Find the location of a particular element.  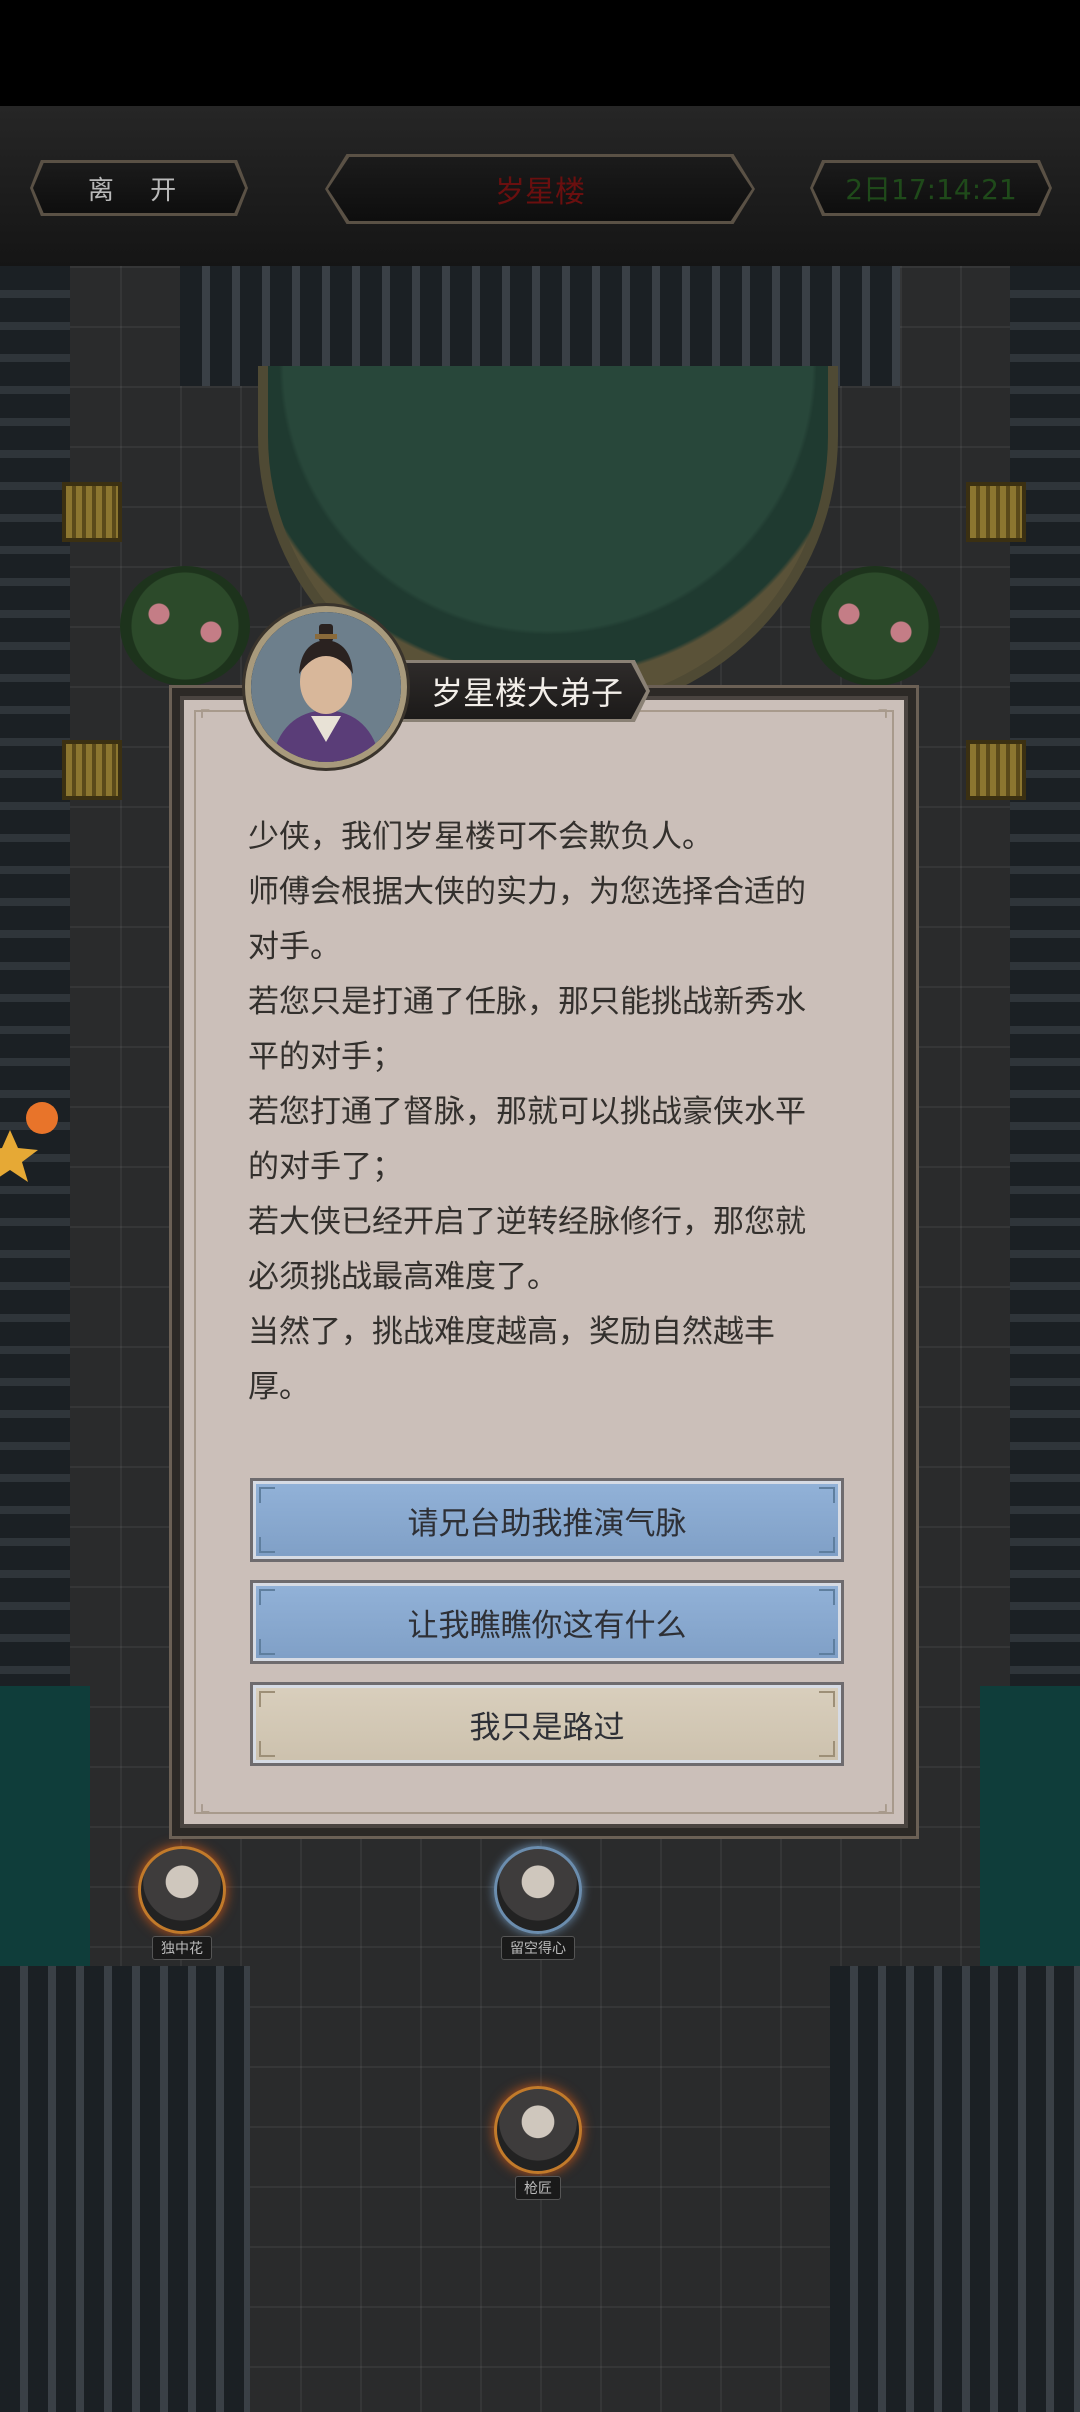

npc-name: 独中花 is located at coordinates (182, 1948).